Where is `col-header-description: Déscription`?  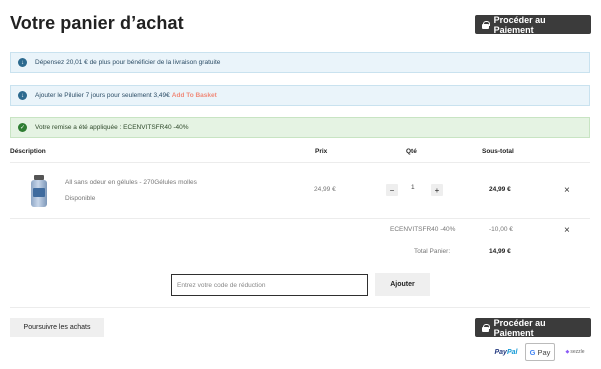 col-header-description: Déscription is located at coordinates (28, 151).